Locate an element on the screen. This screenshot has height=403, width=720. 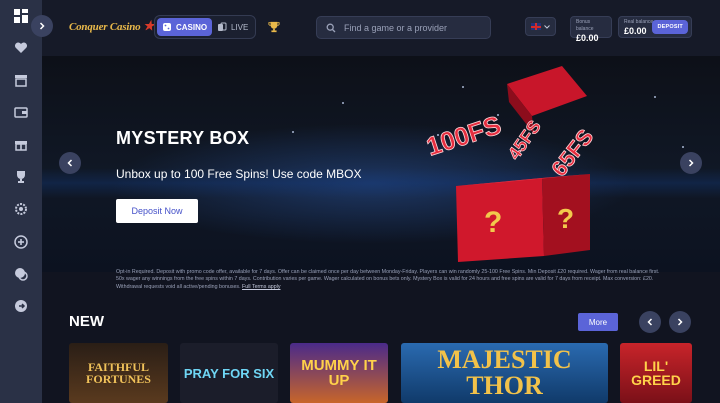
live-mode-button: LIVE is located at coordinates (236, 27).